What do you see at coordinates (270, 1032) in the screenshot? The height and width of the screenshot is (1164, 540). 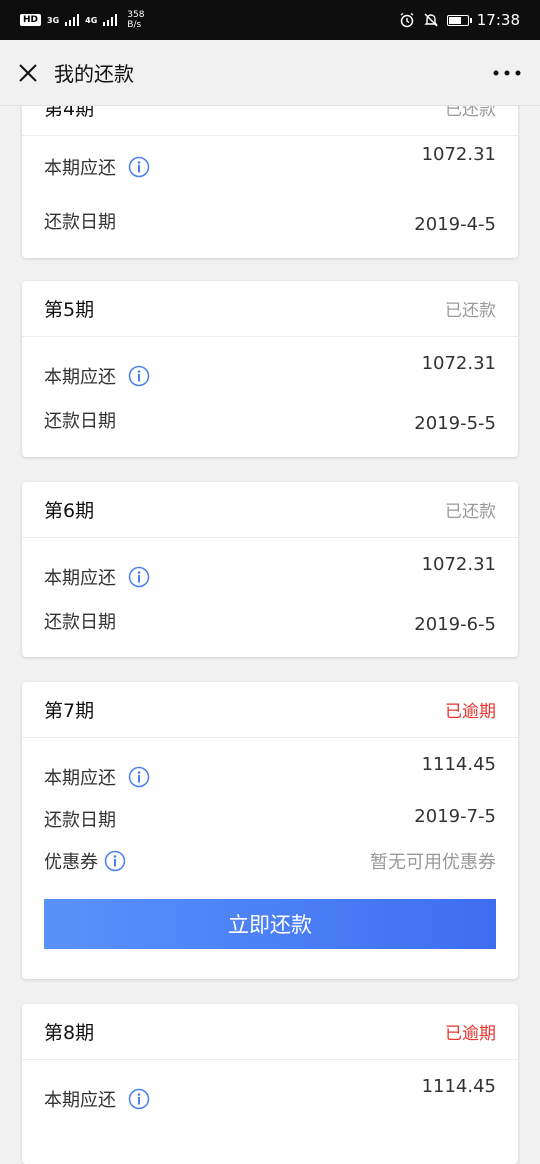 I see `card-header: 第8期 已逾期` at bounding box center [270, 1032].